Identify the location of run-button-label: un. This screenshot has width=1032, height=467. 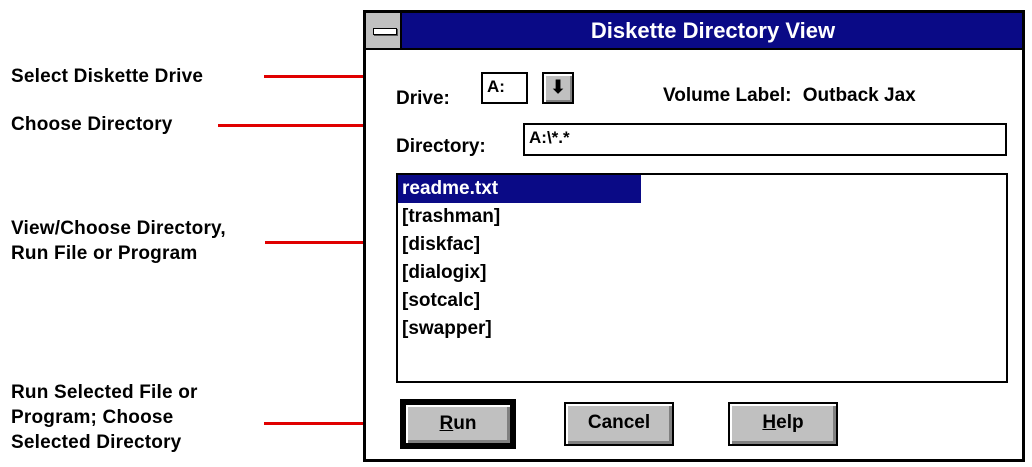
(465, 423).